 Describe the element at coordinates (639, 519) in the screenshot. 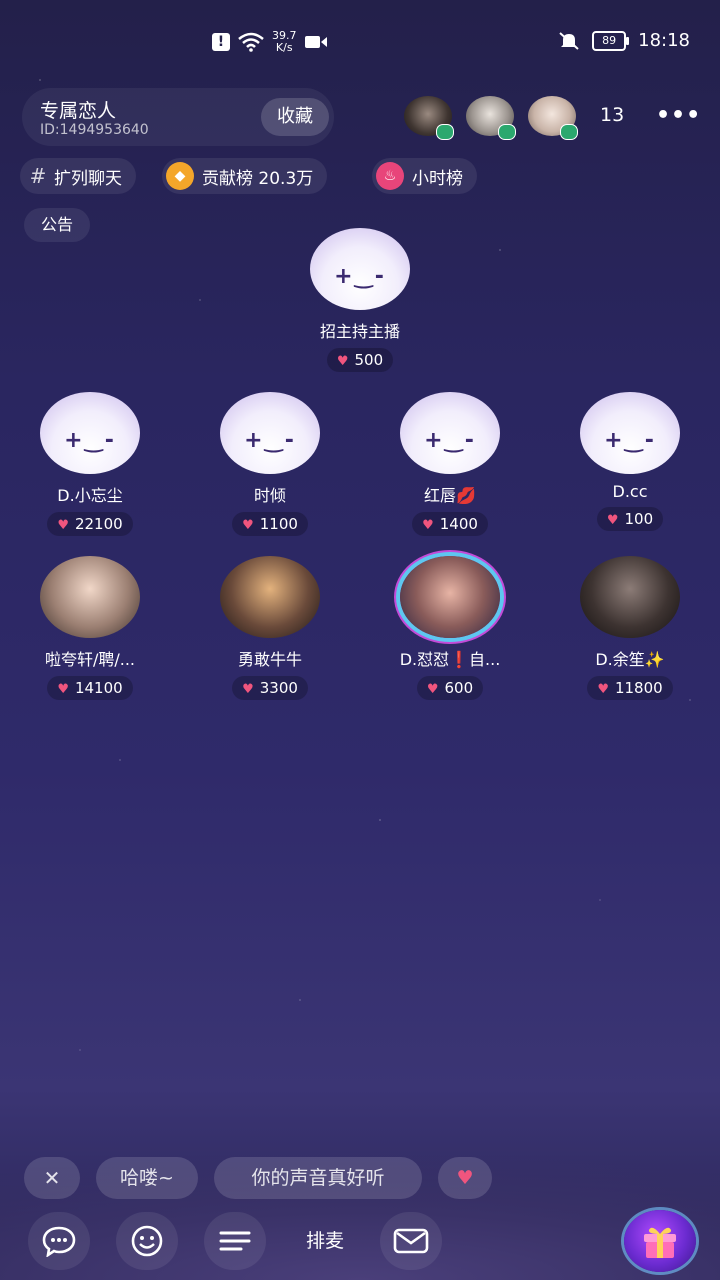

I see `seat-score-value: 100` at that location.